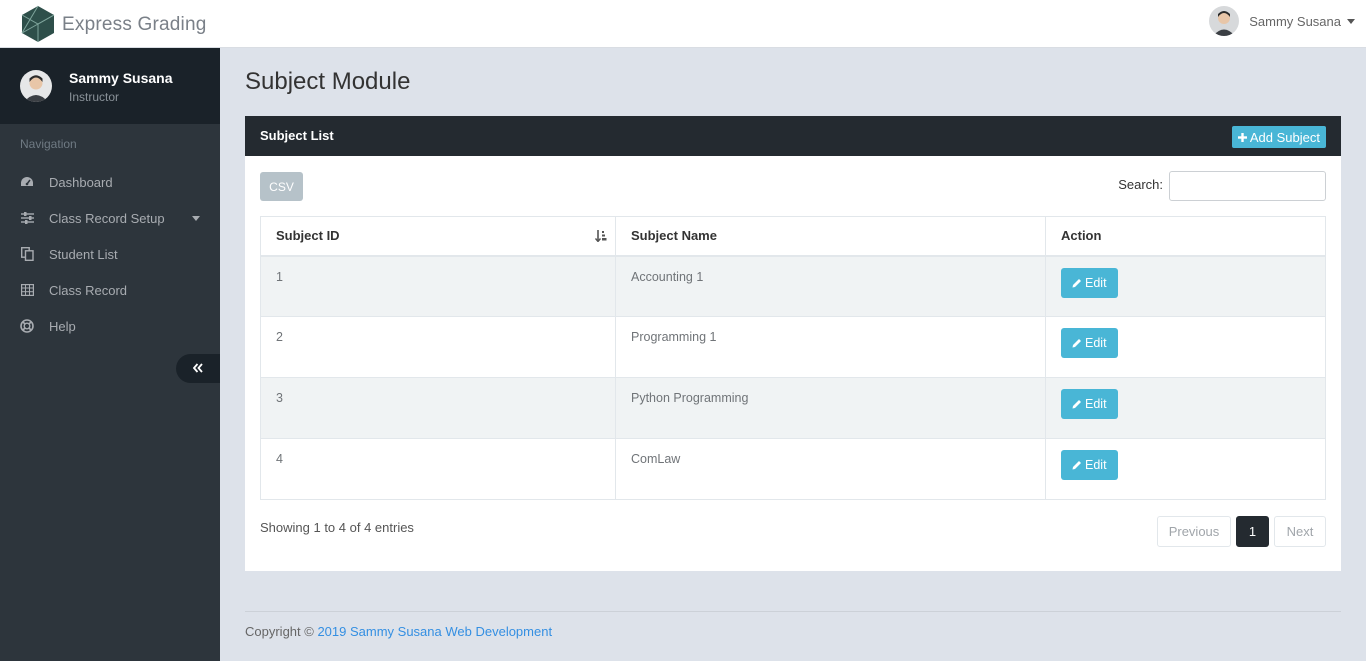 The image size is (1366, 661). What do you see at coordinates (438, 408) in the screenshot?
I see `subject-id-cell: 3` at bounding box center [438, 408].